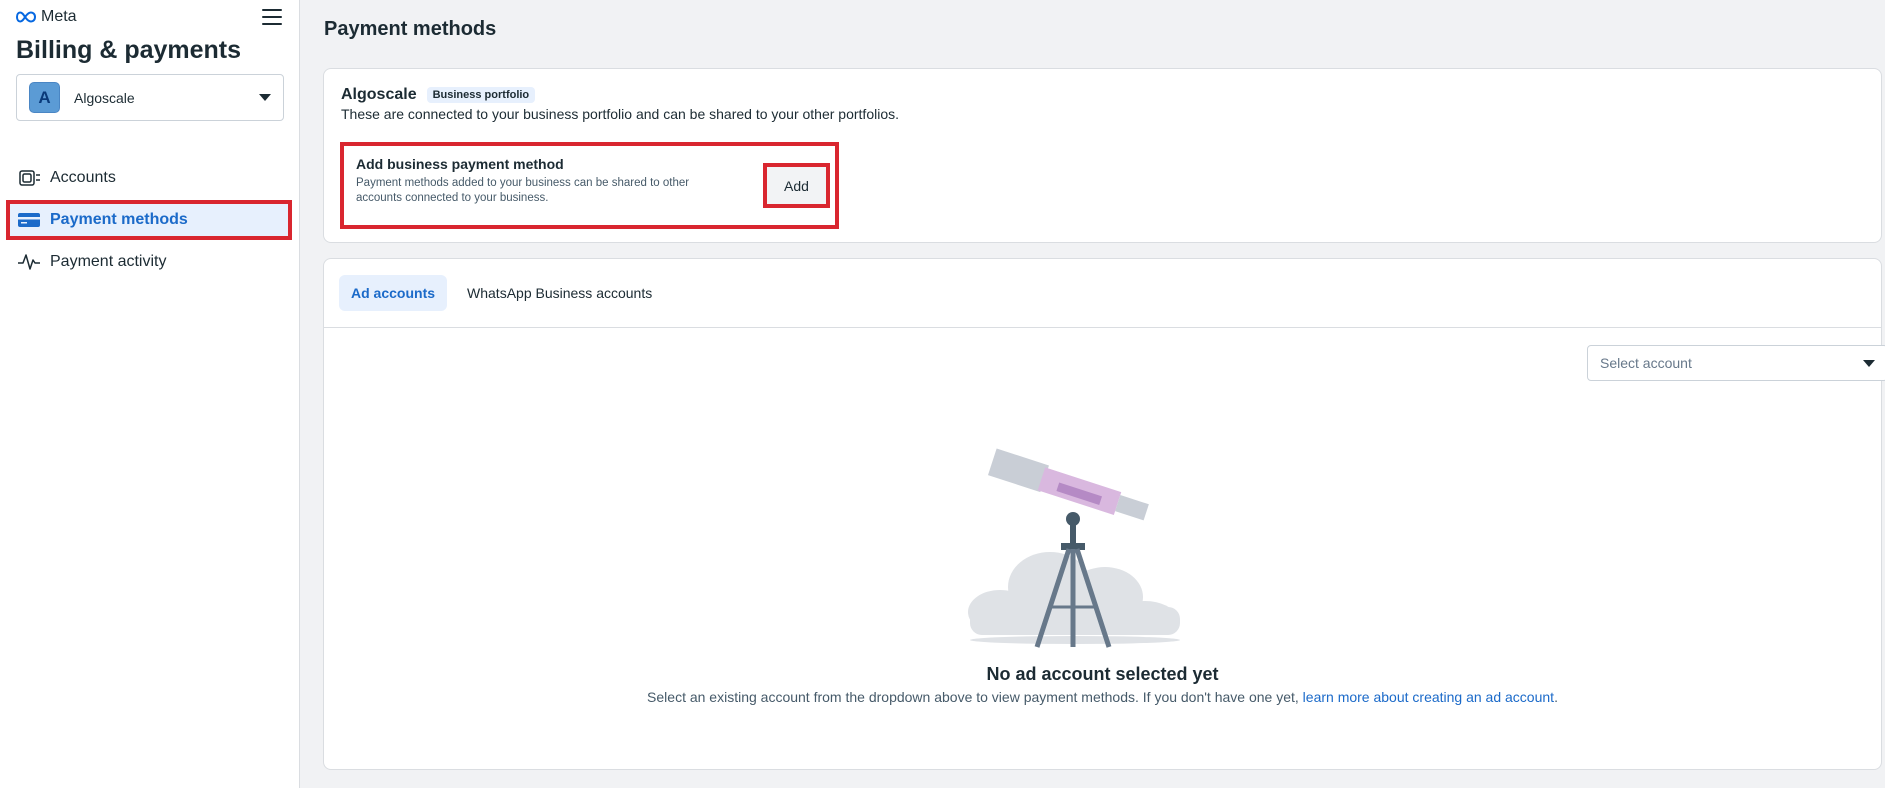 This screenshot has width=1885, height=788. I want to click on page-title: Payment methods, so click(410, 29).